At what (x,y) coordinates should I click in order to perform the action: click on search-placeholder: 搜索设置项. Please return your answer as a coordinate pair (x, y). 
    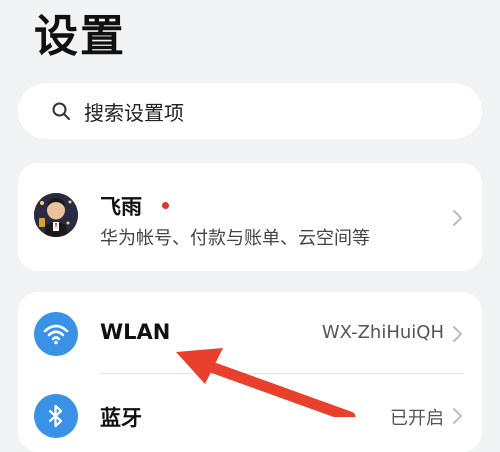
    Looking at the image, I should click on (134, 112).